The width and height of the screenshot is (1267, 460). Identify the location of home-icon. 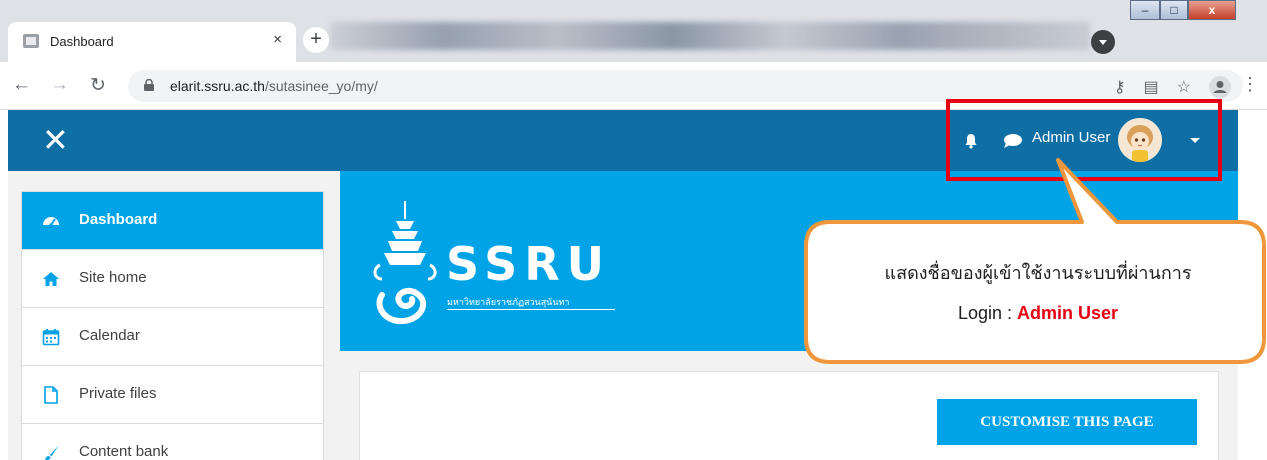
(51, 279).